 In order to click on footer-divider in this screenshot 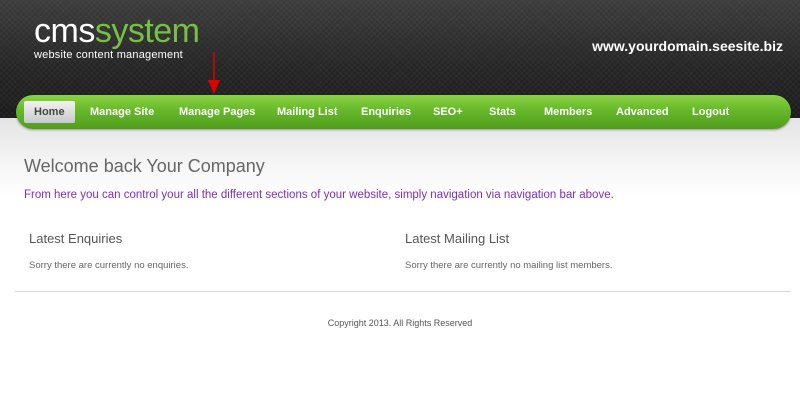, I will do `click(403, 291)`.